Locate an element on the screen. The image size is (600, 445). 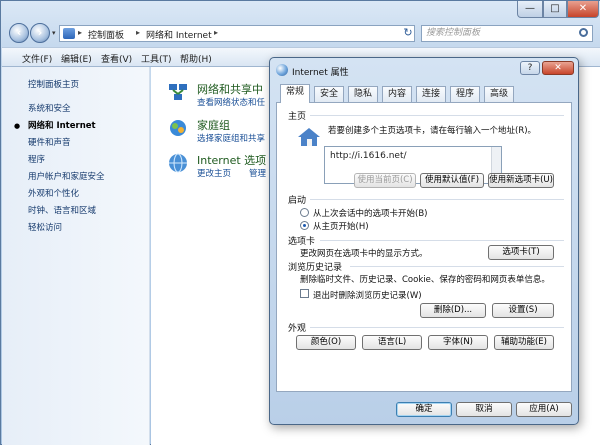
menu-file: 文件(F) is located at coordinates (37, 58).